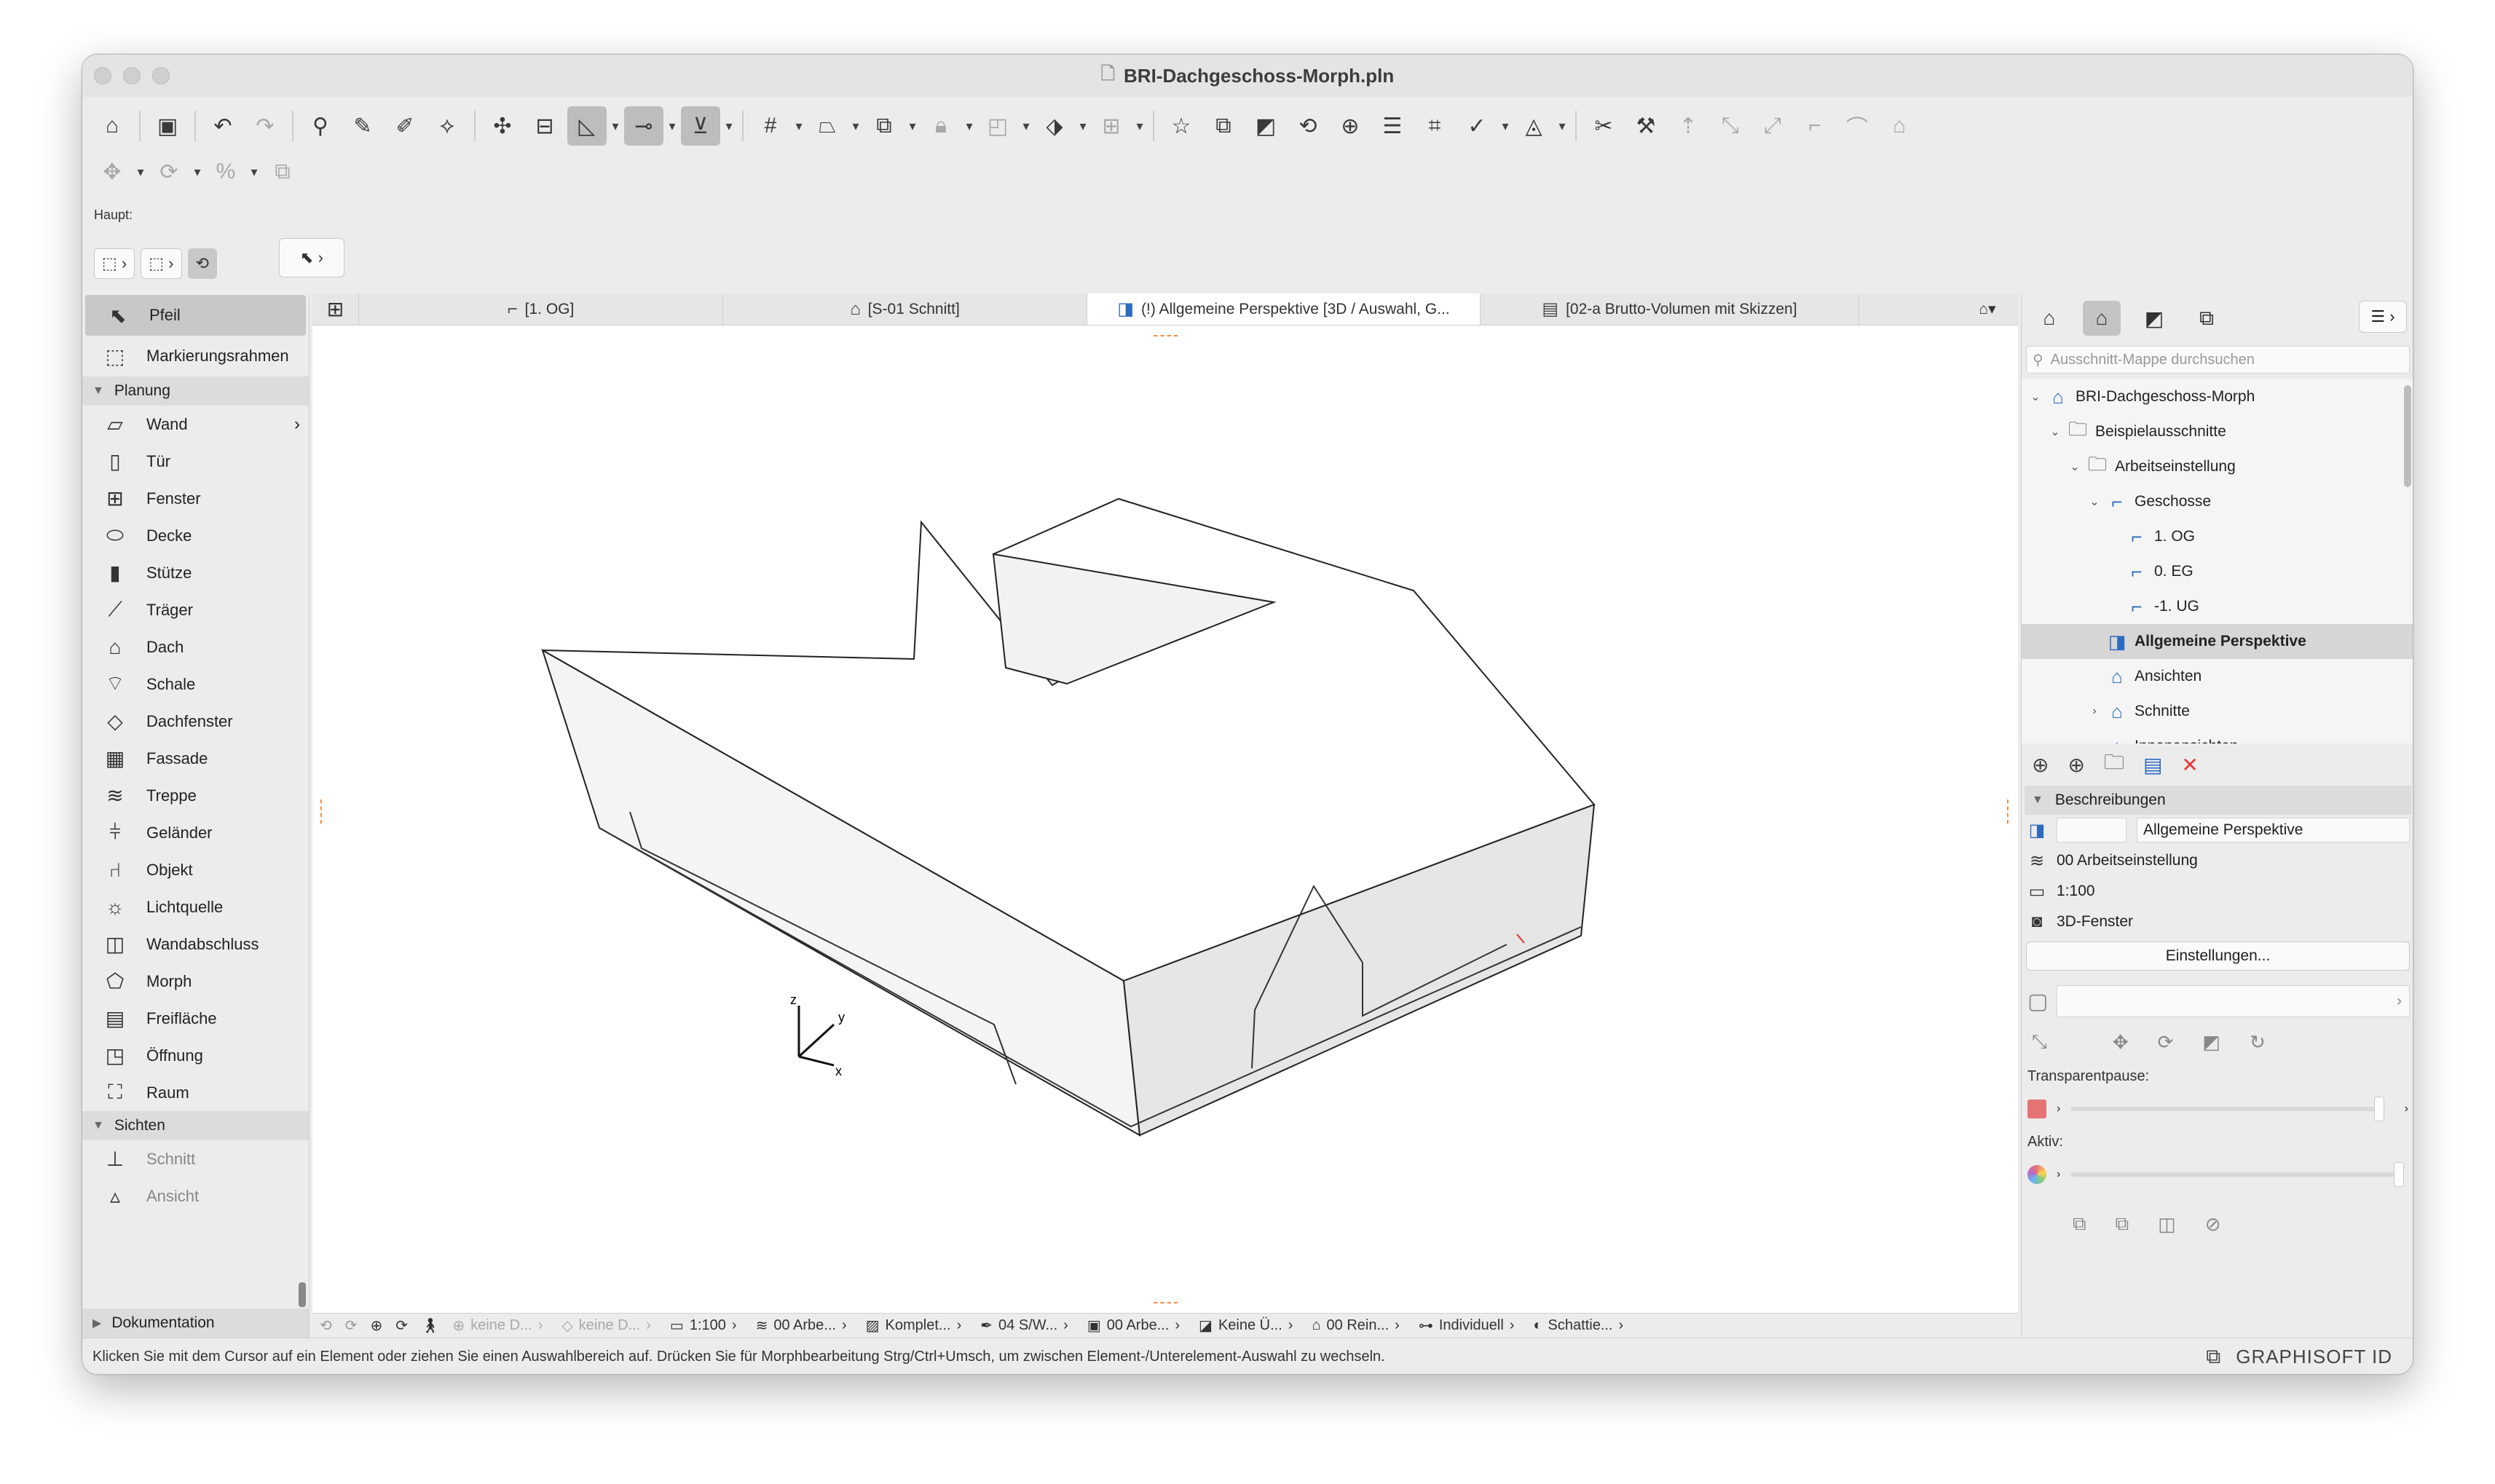  What do you see at coordinates (195, 498) in the screenshot?
I see `tool-fenster: ⊞ Fenster` at bounding box center [195, 498].